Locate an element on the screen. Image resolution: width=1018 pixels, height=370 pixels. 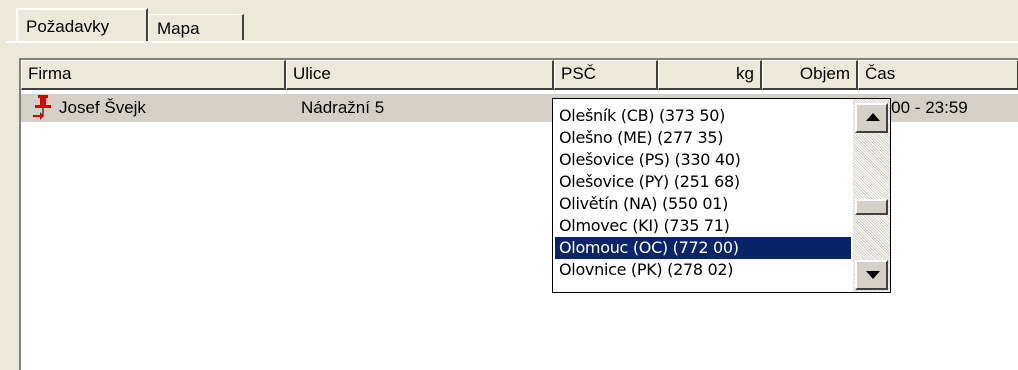
column-header-kg: kg is located at coordinates (710, 75).